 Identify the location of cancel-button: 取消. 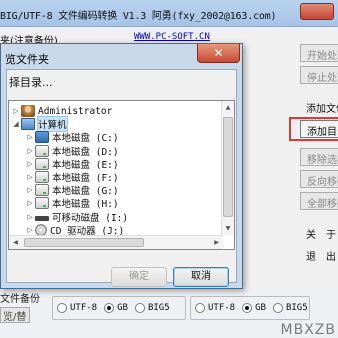
(201, 277).